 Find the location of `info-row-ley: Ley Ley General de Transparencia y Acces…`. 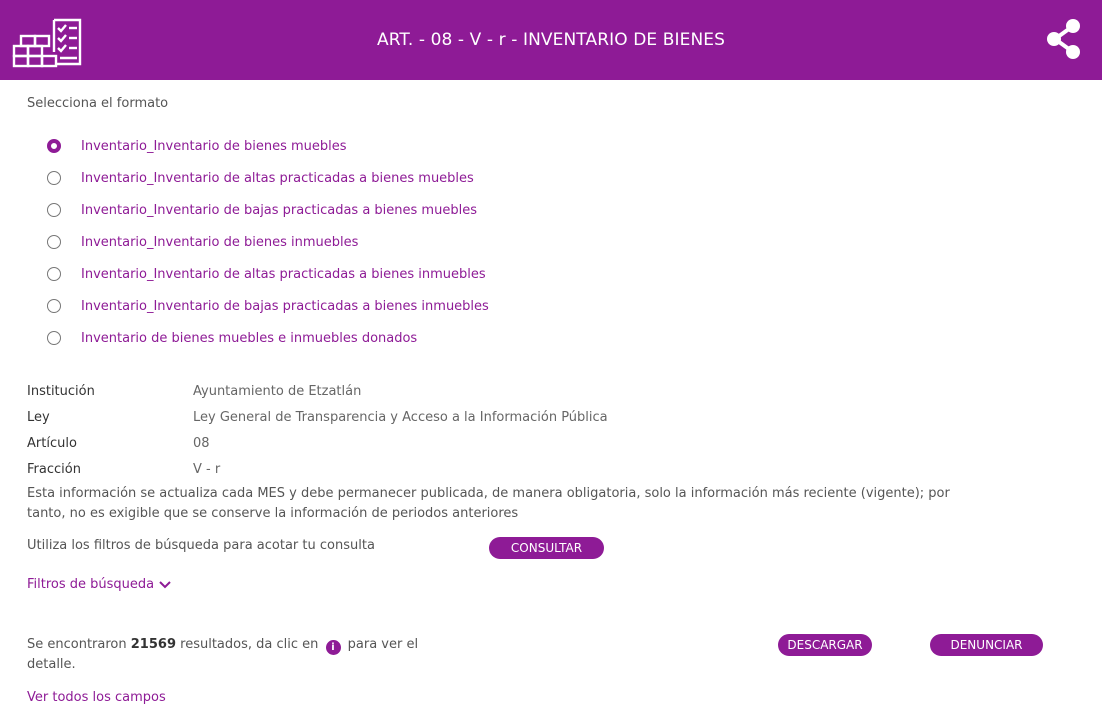

info-row-ley: Ley Ley General de Transparencia y Acces… is located at coordinates (317, 417).